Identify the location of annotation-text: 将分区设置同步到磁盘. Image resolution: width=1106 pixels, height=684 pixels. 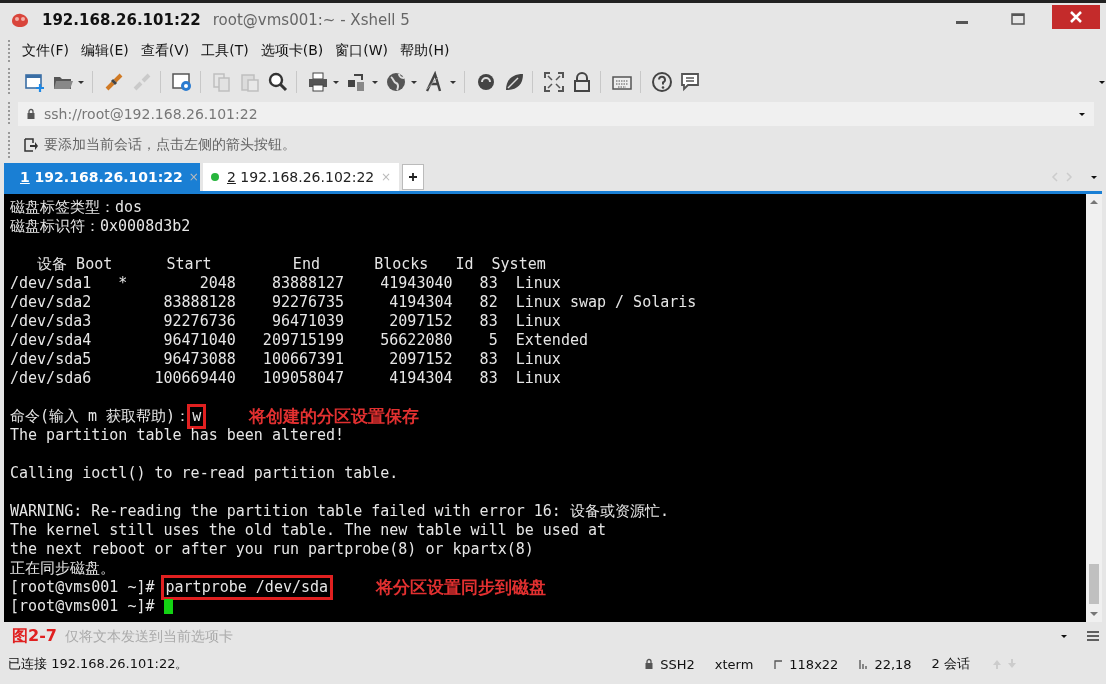
(461, 587).